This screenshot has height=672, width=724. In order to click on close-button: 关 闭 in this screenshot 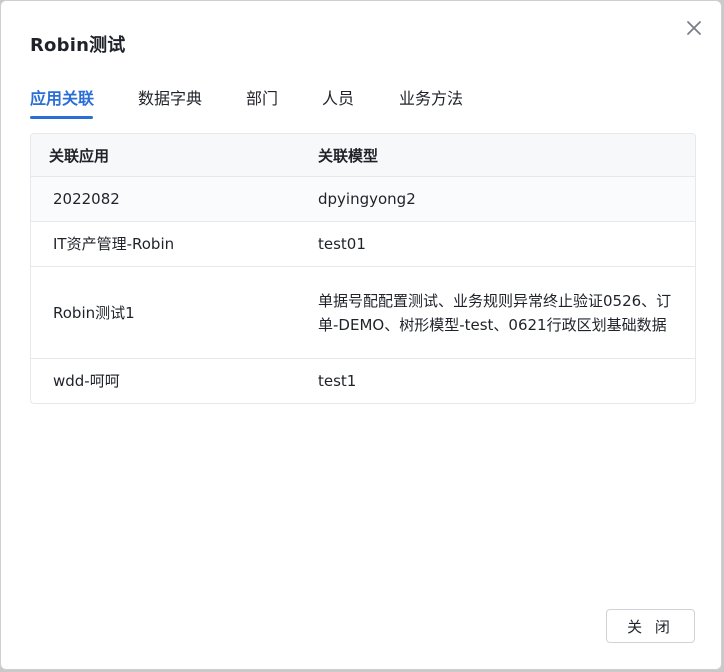, I will do `click(650, 626)`.